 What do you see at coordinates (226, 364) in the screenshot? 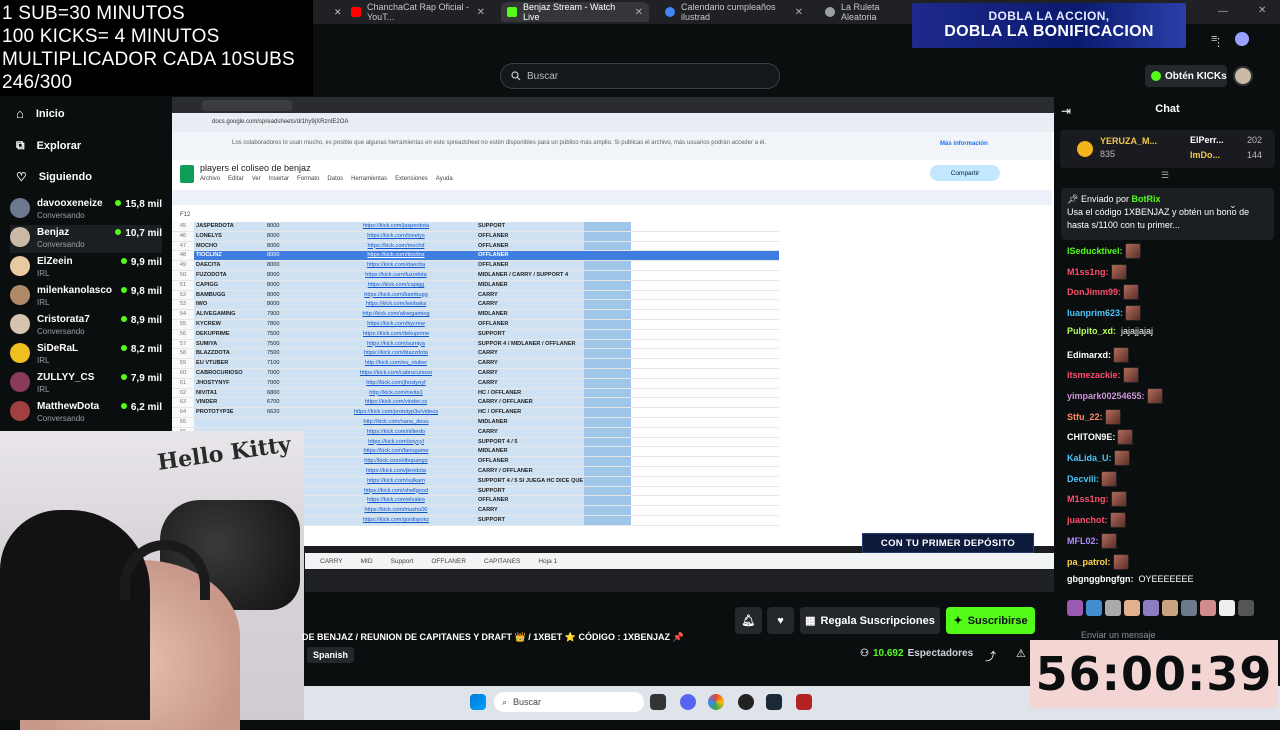
I see `sheet-cell: EU VTUBER` at bounding box center [226, 364].